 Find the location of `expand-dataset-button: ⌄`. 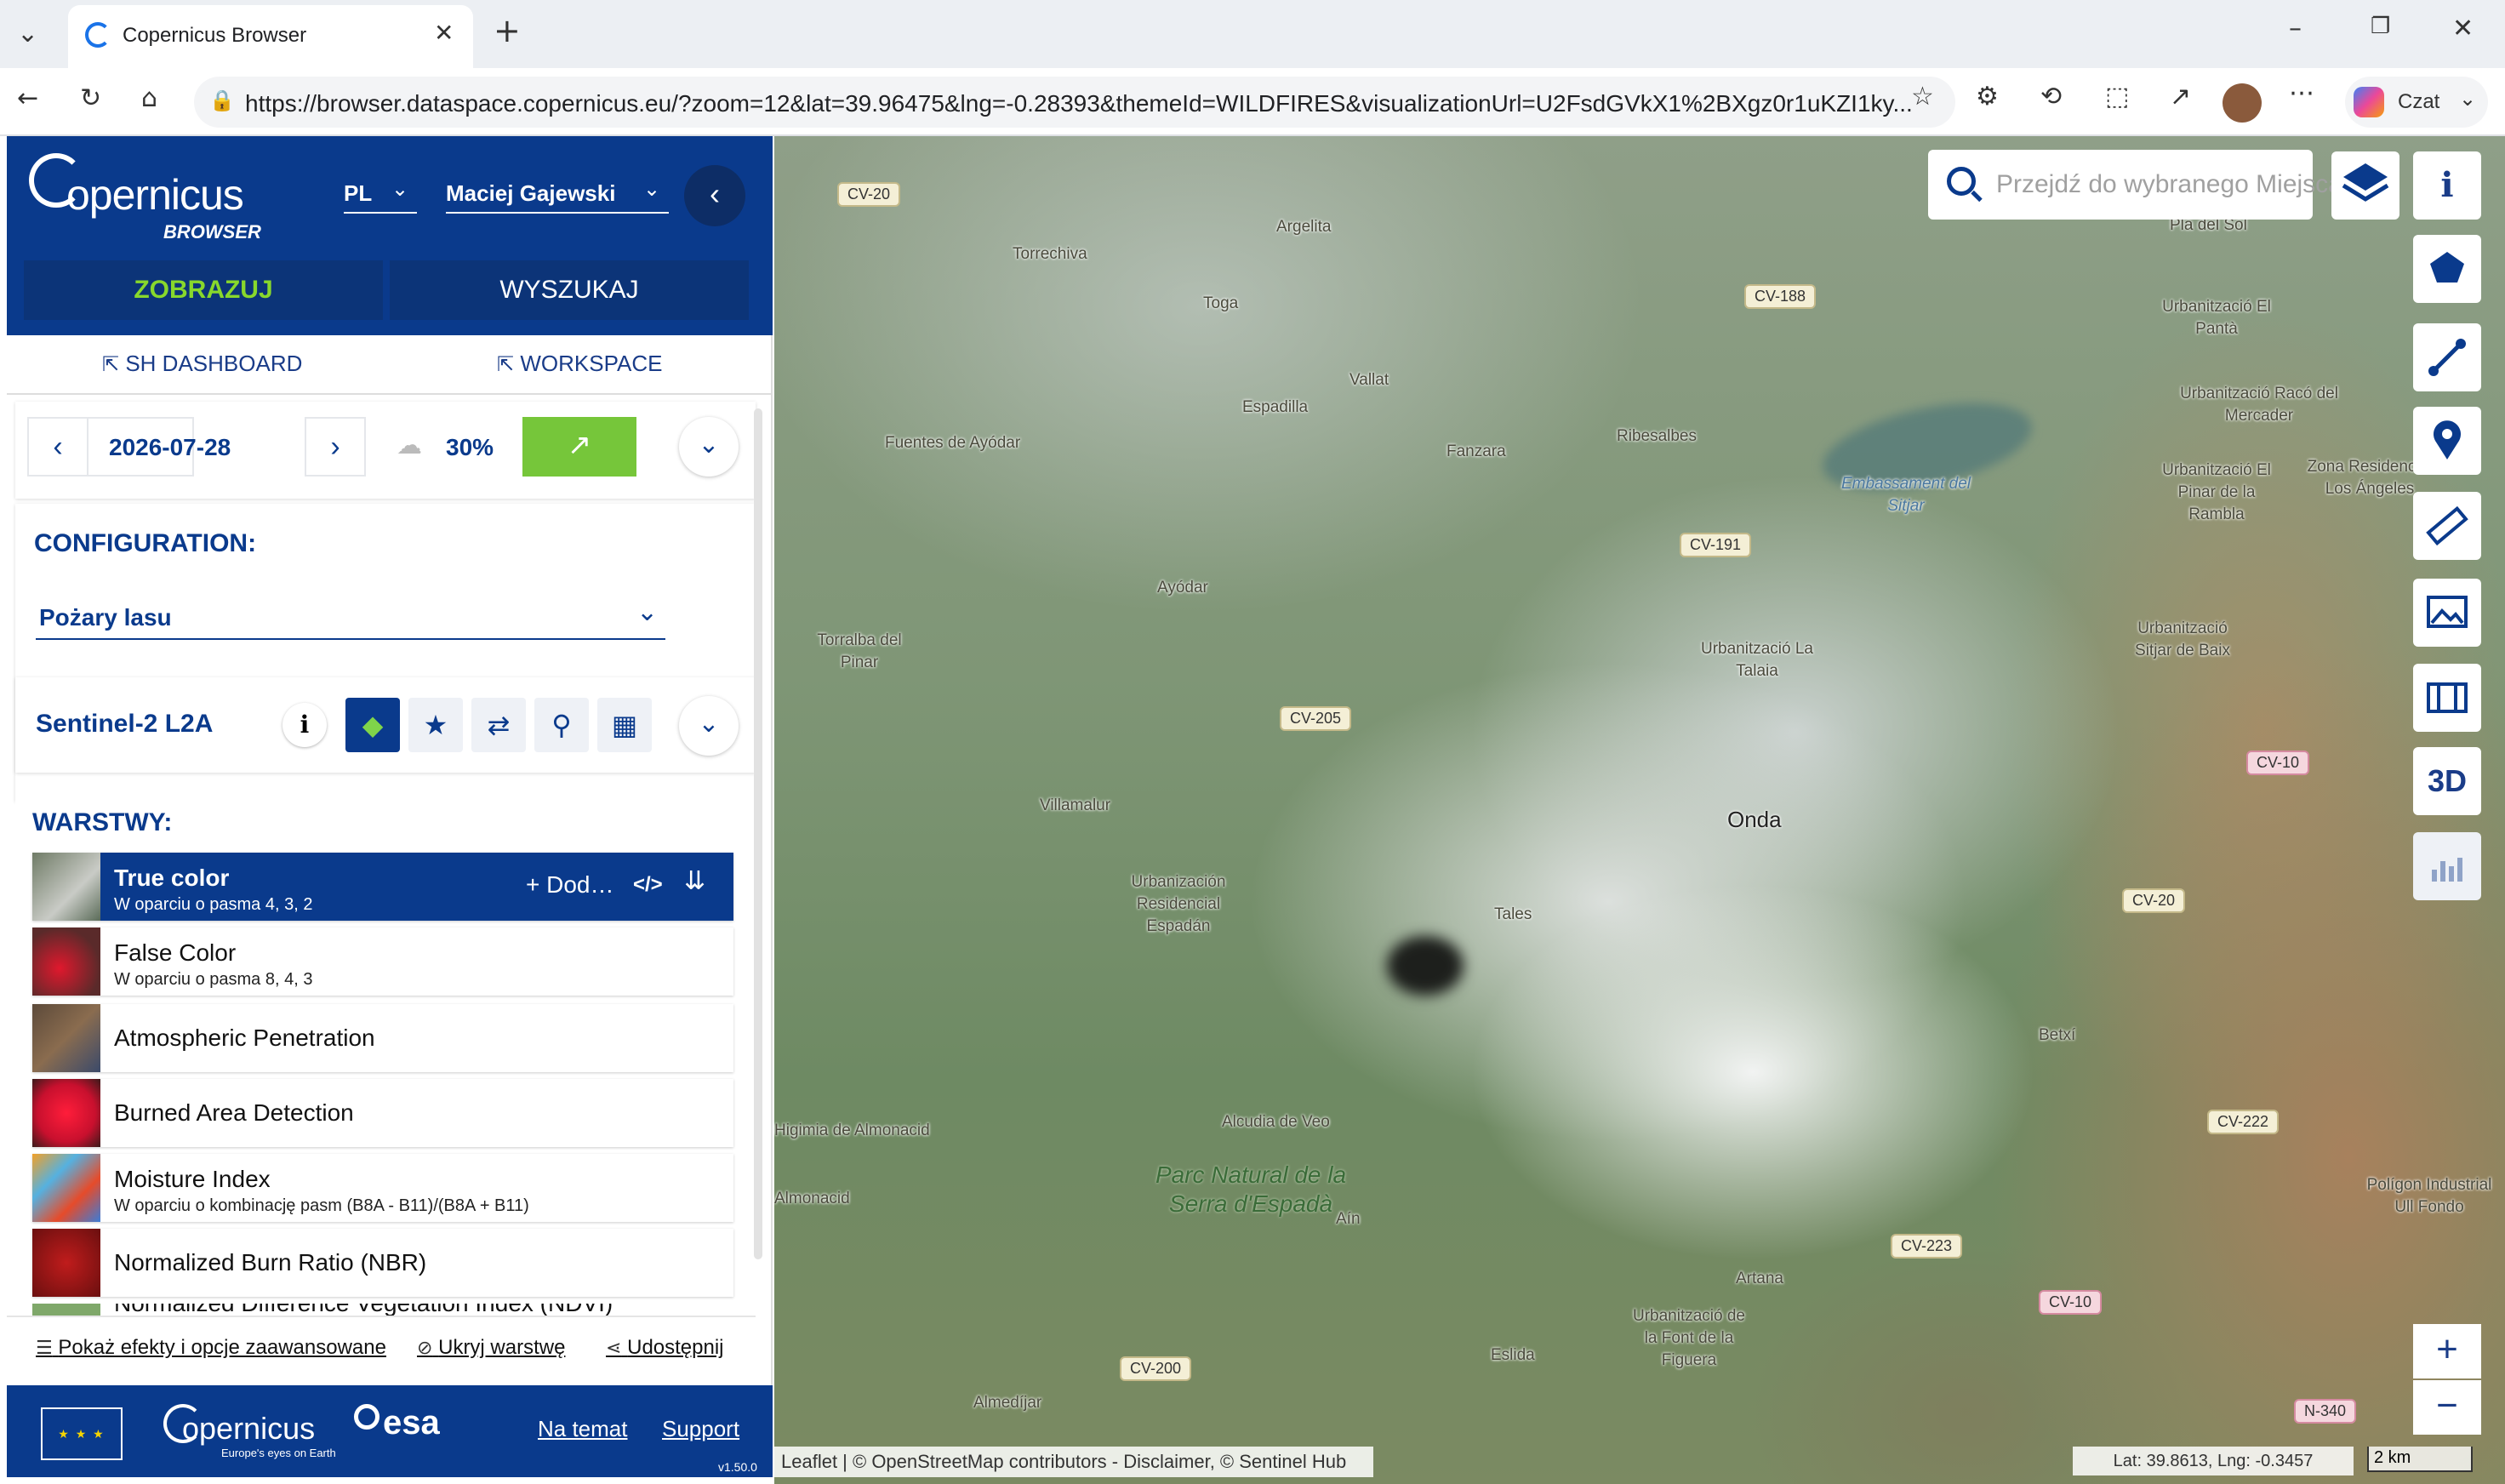

expand-dataset-button: ⌄ is located at coordinates (709, 726).